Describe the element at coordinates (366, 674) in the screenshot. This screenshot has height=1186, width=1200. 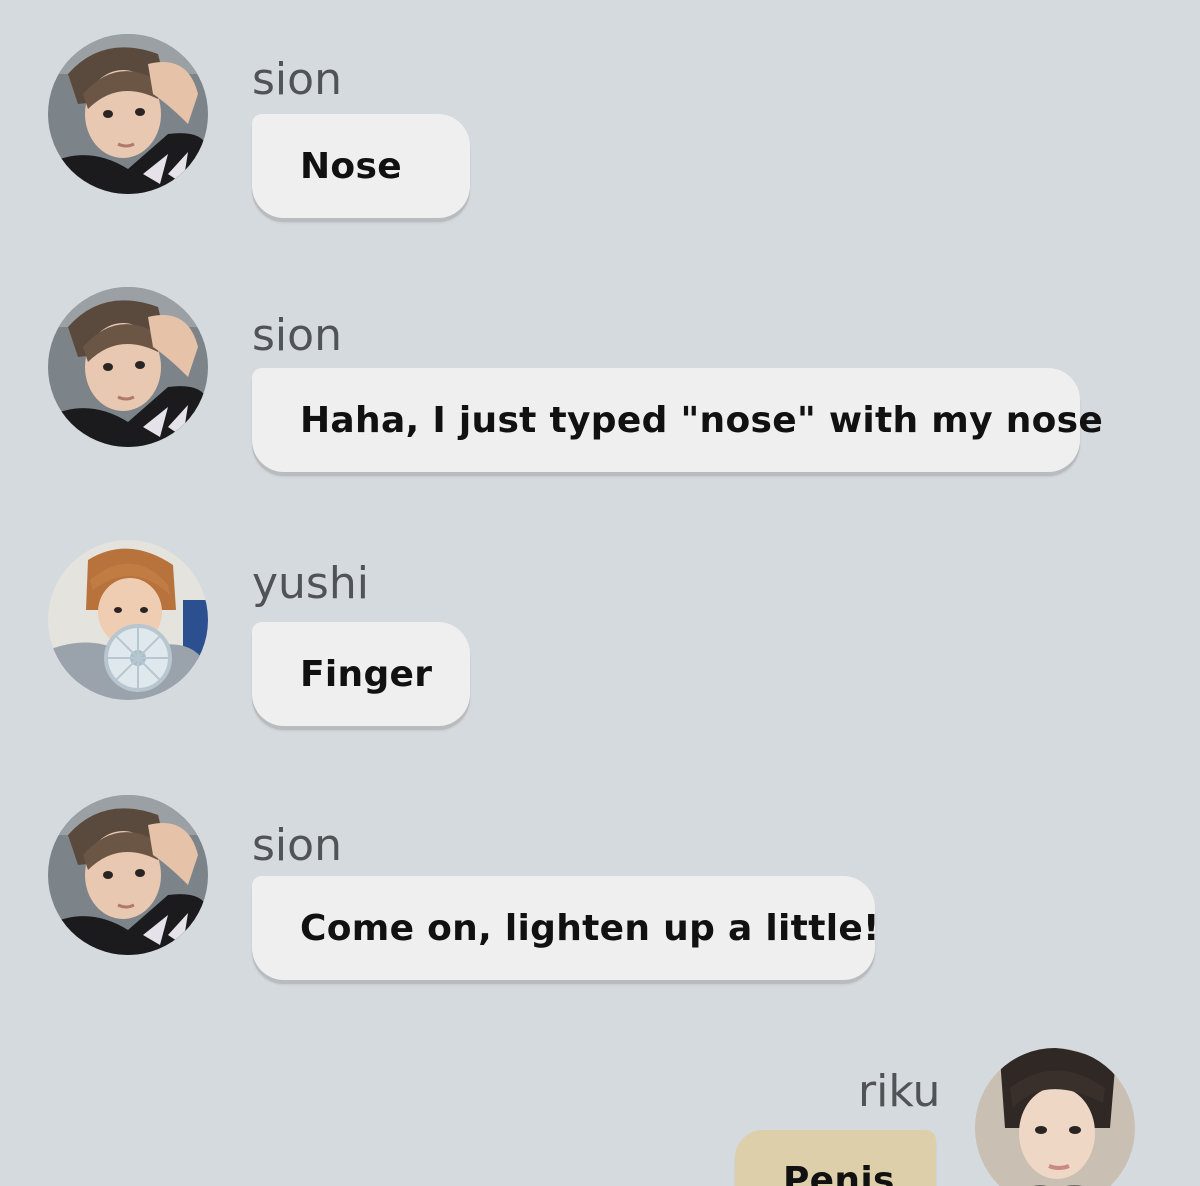
I see `message-text: Finger` at that location.